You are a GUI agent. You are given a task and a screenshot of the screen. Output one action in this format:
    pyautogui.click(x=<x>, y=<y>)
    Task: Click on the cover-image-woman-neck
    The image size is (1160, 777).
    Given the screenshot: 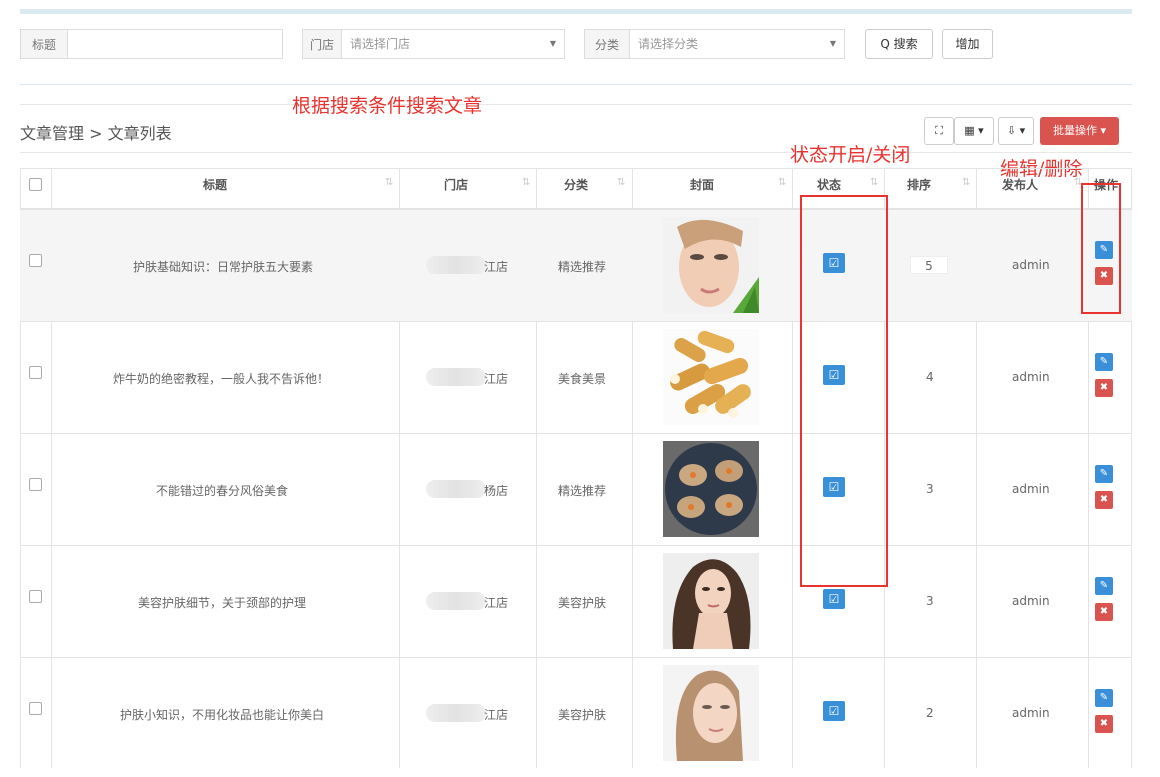 What is the action you would take?
    pyautogui.click(x=711, y=601)
    